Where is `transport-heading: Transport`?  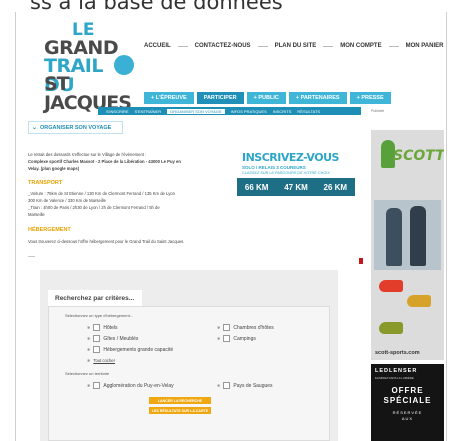 transport-heading: Transport is located at coordinates (45, 183).